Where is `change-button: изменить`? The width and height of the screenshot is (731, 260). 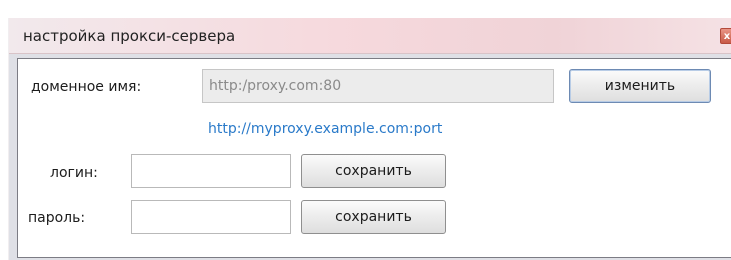
change-button: изменить is located at coordinates (640, 86).